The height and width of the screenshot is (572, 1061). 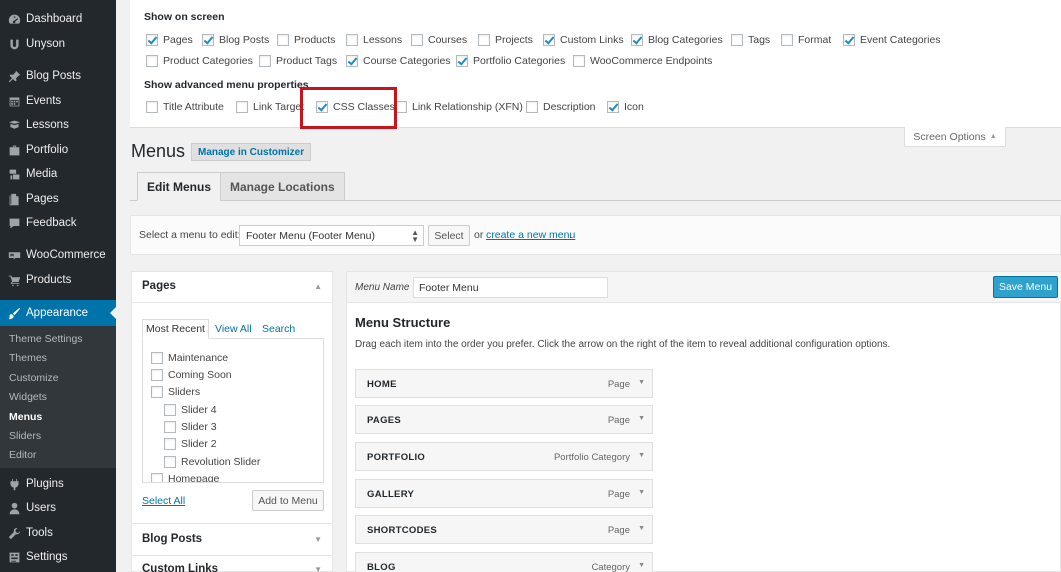 What do you see at coordinates (212, 462) in the screenshot?
I see `list-item: Revolution Slider` at bounding box center [212, 462].